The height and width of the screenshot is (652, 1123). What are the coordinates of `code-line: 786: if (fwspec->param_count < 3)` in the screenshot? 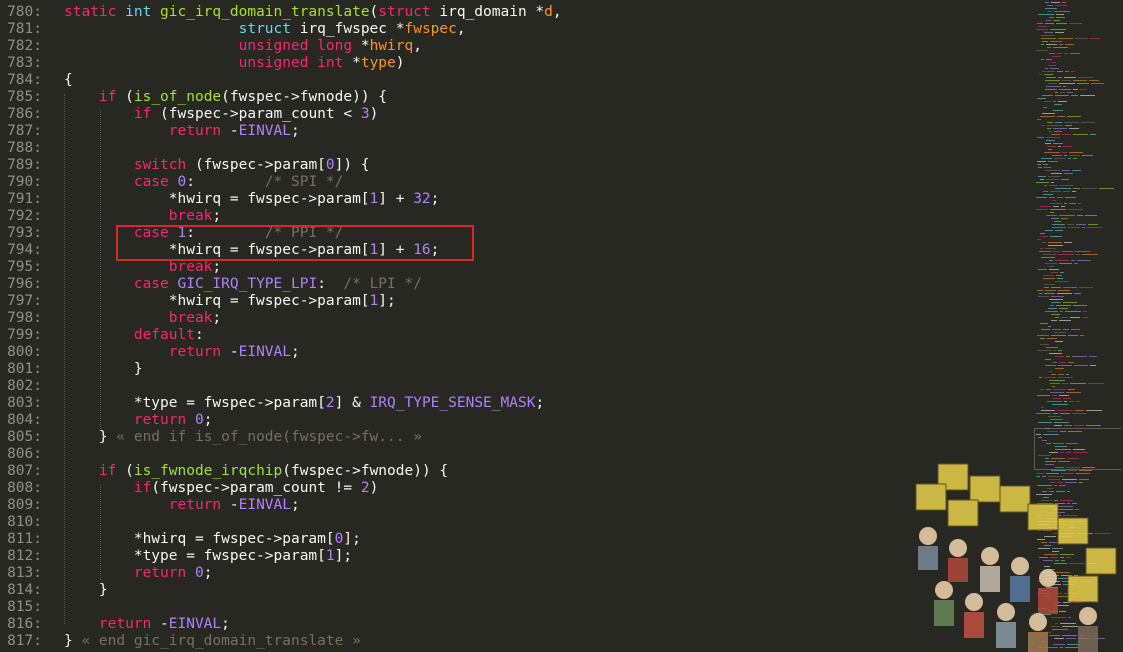 It's located at (189, 114).